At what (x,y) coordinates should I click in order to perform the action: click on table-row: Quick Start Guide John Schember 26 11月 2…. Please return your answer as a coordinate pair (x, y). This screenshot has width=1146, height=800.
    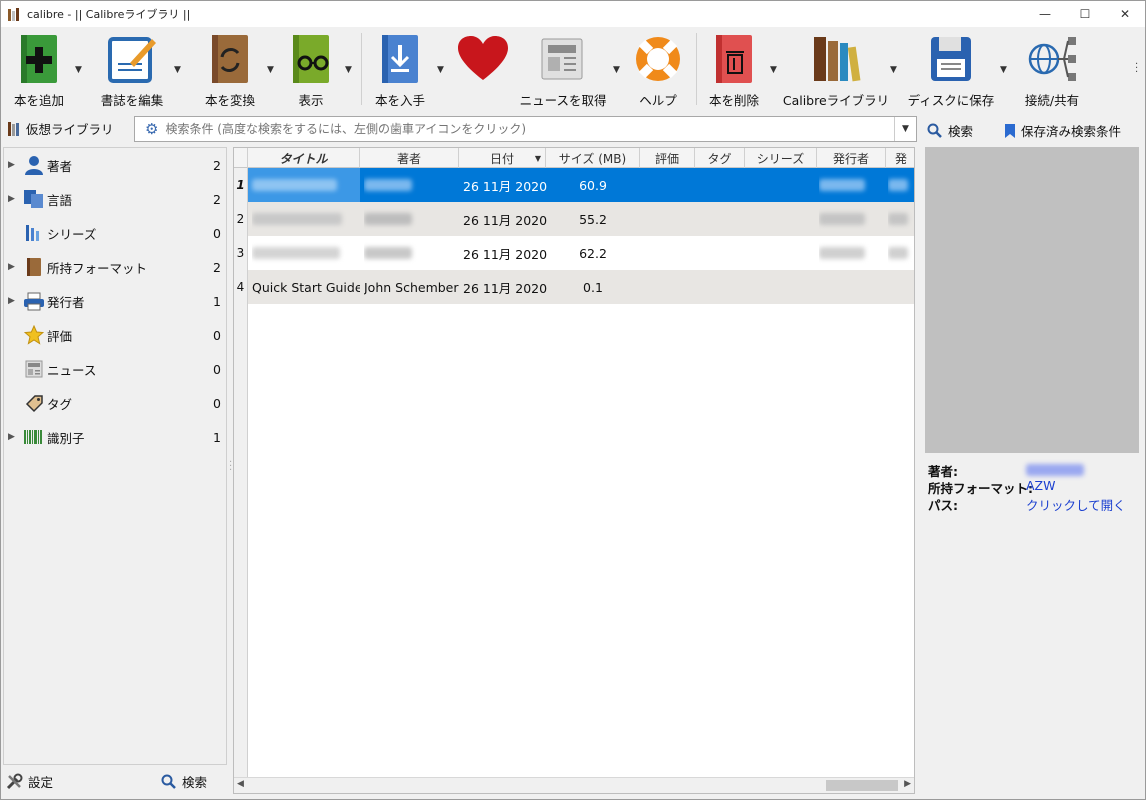
    Looking at the image, I should click on (581, 287).